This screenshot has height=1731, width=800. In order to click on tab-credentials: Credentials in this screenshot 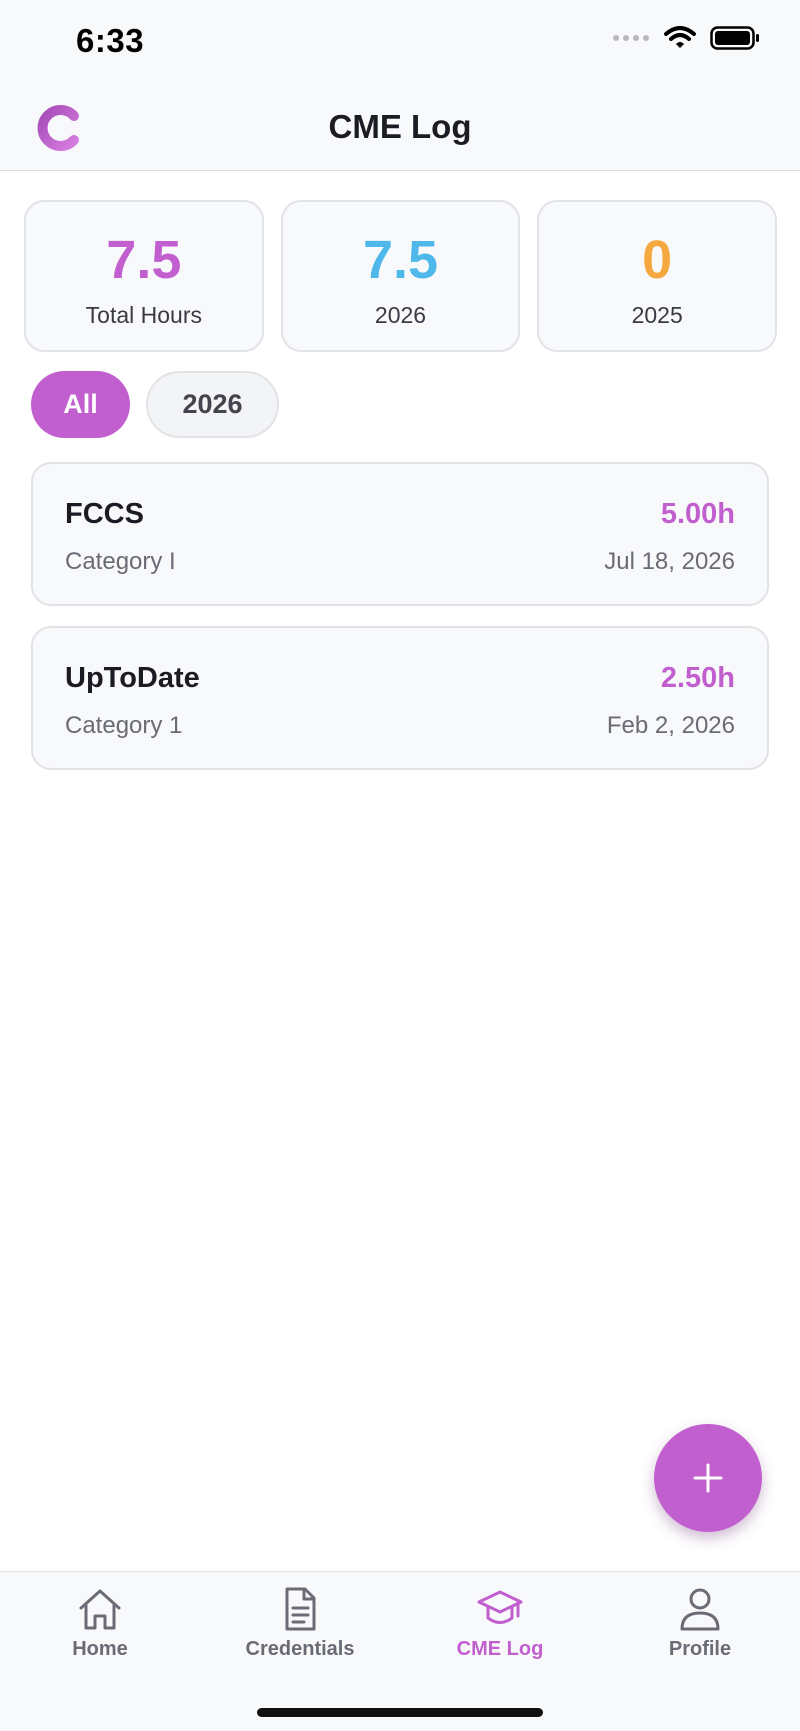, I will do `click(300, 1631)`.